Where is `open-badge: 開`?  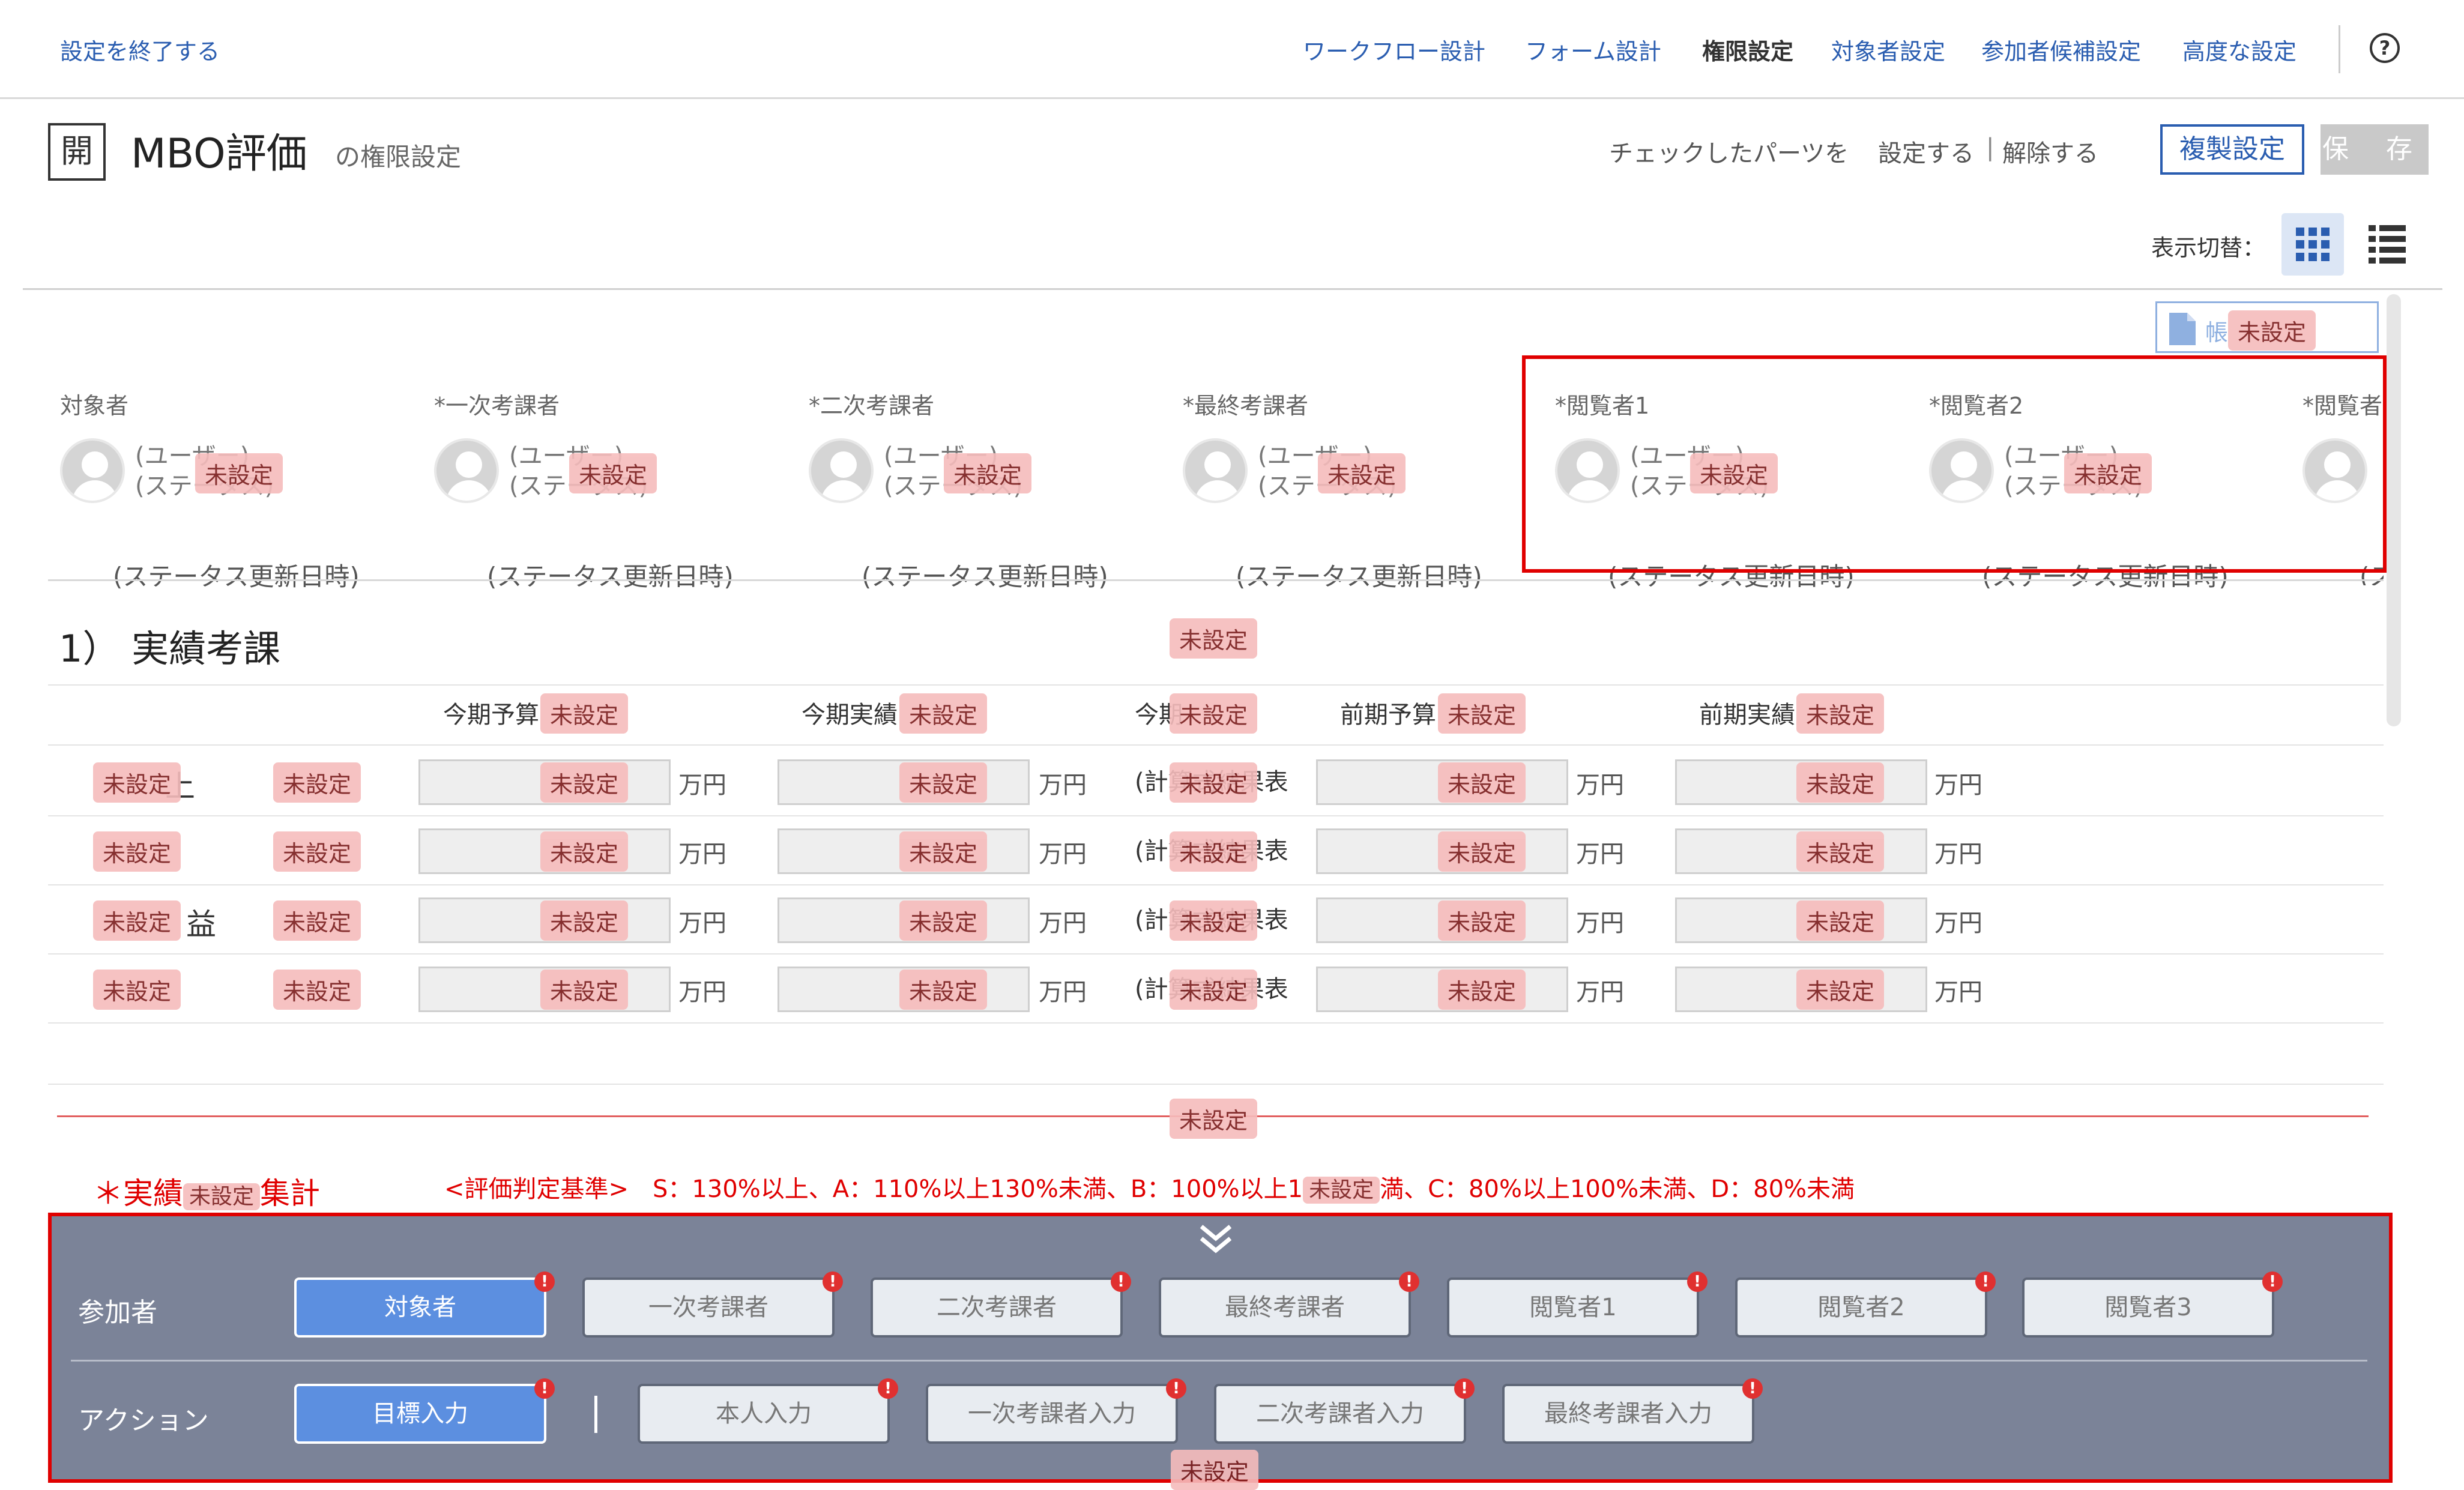 open-badge: 開 is located at coordinates (77, 152).